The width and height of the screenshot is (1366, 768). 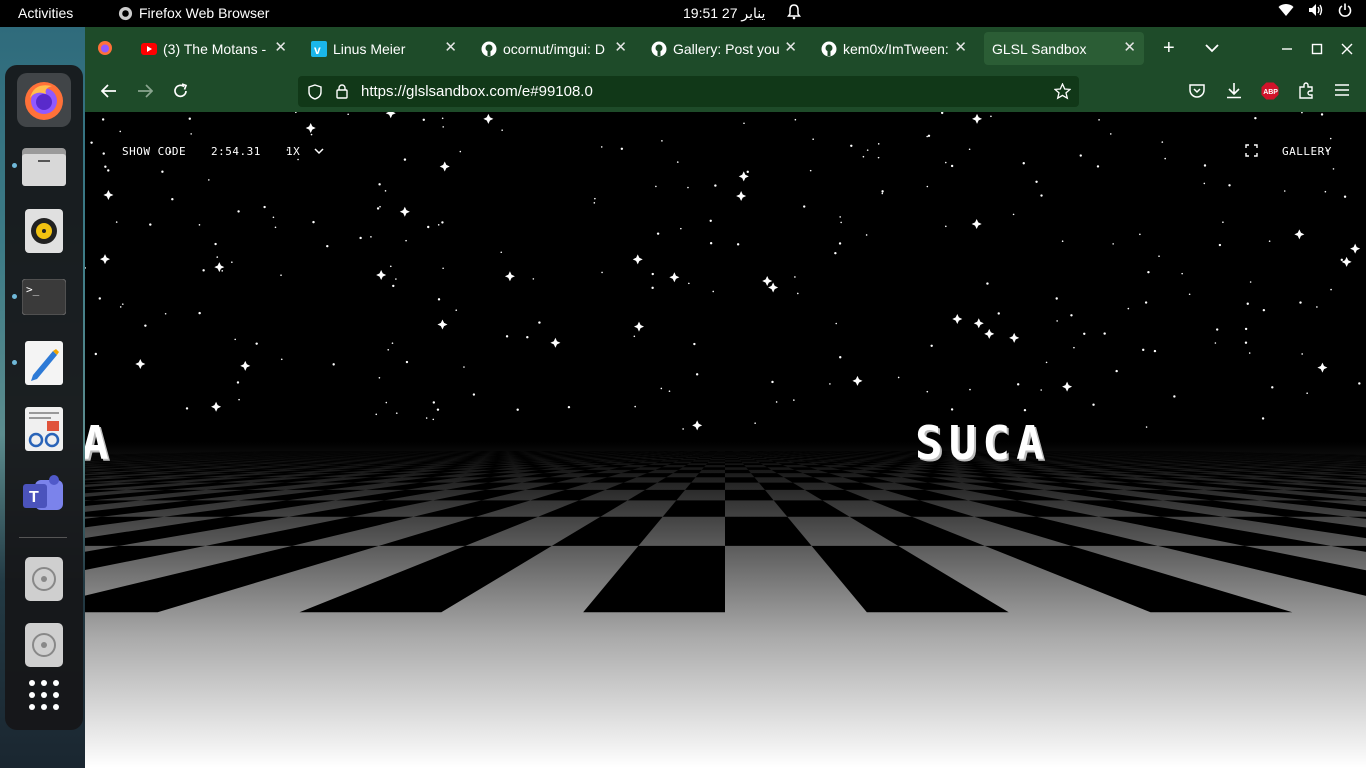 I want to click on list-tabs-chevron-down-icon, so click(x=1212, y=48).